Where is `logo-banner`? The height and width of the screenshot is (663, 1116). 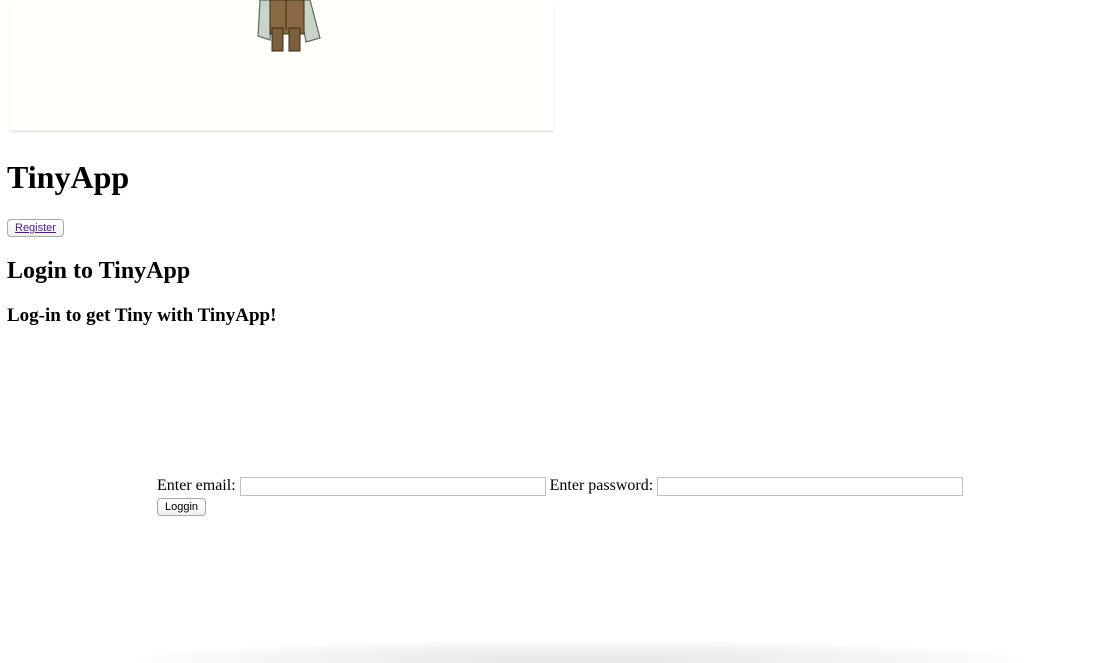 logo-banner is located at coordinates (282, 65).